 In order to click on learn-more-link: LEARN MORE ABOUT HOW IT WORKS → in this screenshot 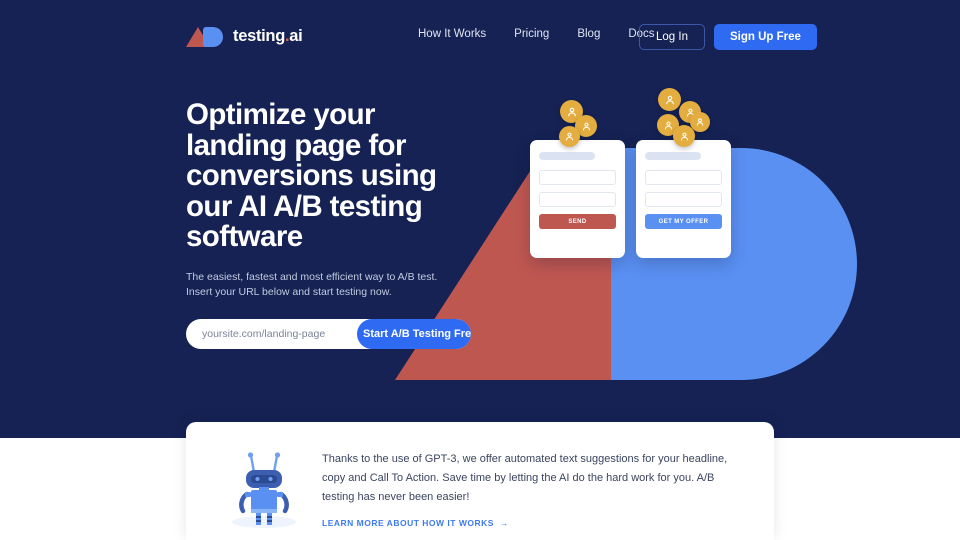, I will do `click(415, 523)`.